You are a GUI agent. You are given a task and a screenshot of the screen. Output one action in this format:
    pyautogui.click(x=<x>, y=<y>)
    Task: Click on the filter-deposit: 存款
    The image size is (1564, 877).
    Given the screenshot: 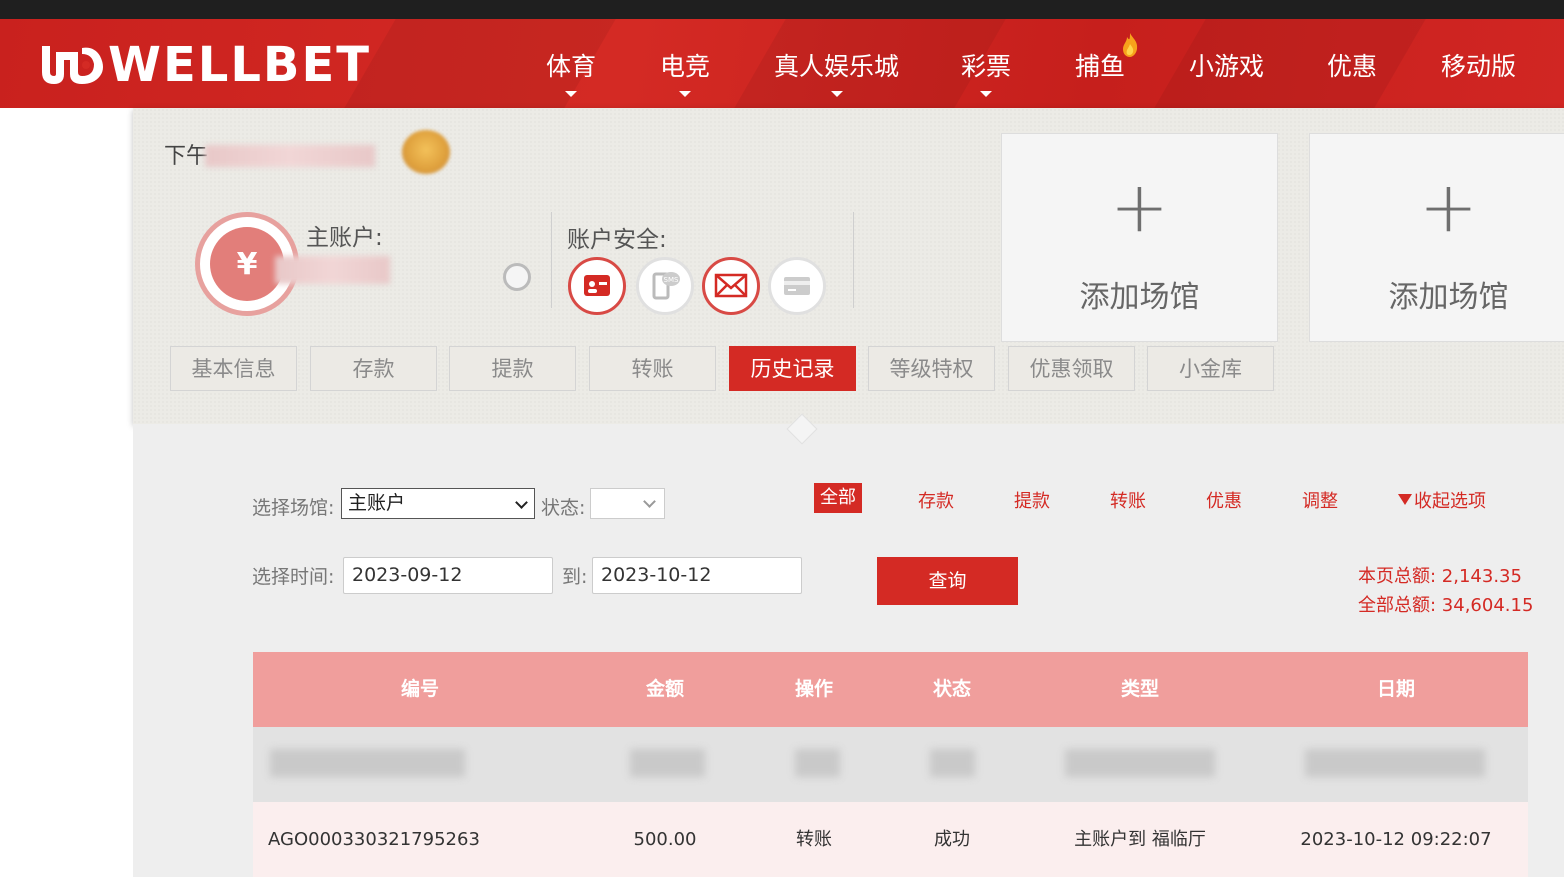 What is the action you would take?
    pyautogui.click(x=936, y=500)
    